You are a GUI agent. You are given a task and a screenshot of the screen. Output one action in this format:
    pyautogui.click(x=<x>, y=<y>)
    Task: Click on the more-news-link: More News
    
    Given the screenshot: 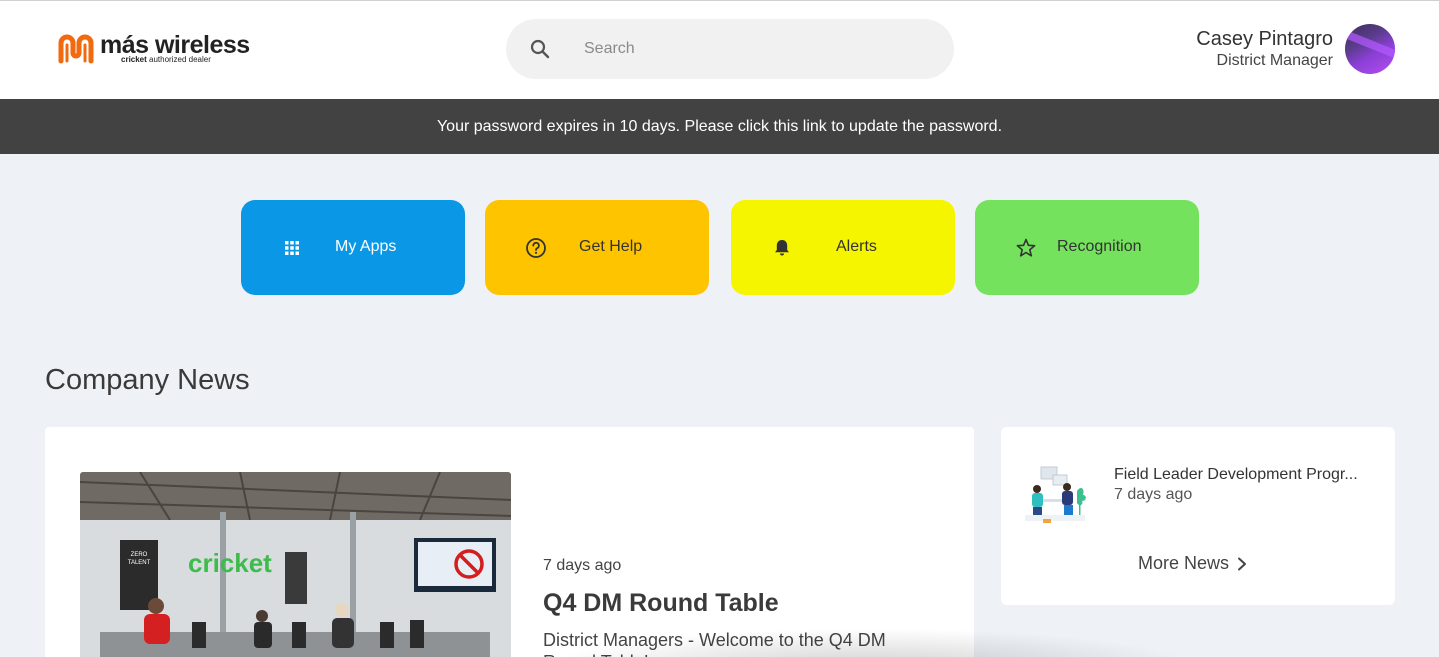 What is the action you would take?
    pyautogui.click(x=1192, y=563)
    